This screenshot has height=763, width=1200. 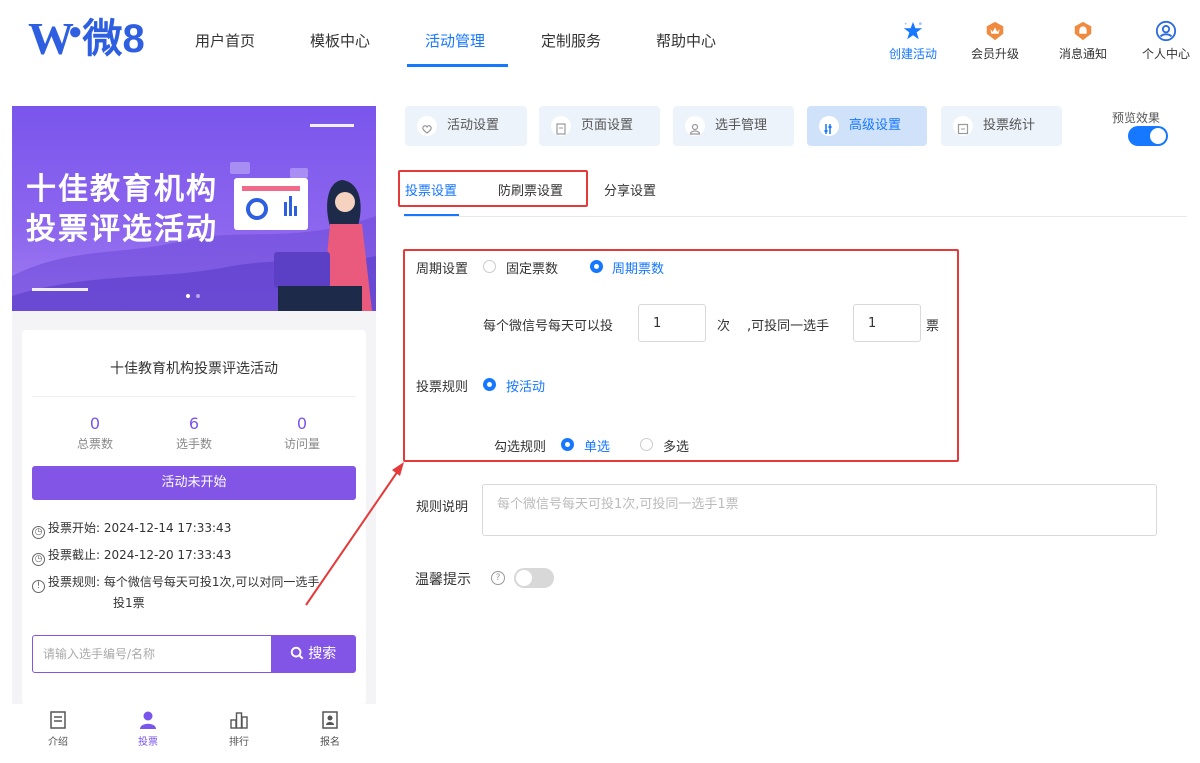 I want to click on tab-advanced-settings: 高级设置, so click(x=867, y=126).